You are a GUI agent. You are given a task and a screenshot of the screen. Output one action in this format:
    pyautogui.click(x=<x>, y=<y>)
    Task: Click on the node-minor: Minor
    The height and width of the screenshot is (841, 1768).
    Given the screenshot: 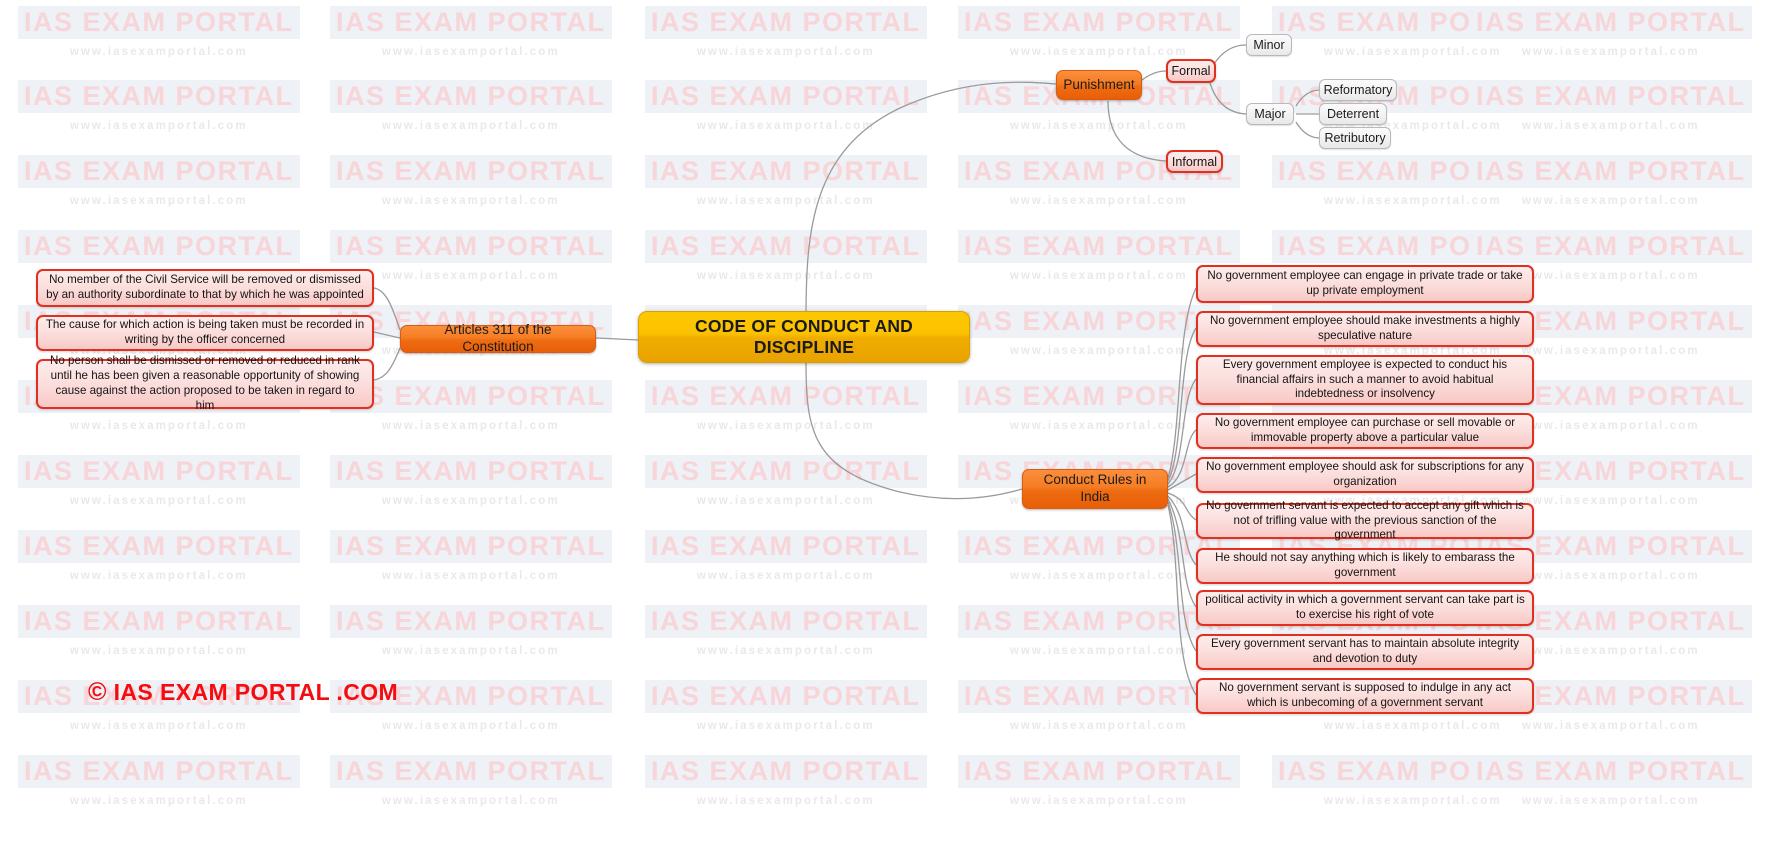 What is the action you would take?
    pyautogui.click(x=1269, y=45)
    